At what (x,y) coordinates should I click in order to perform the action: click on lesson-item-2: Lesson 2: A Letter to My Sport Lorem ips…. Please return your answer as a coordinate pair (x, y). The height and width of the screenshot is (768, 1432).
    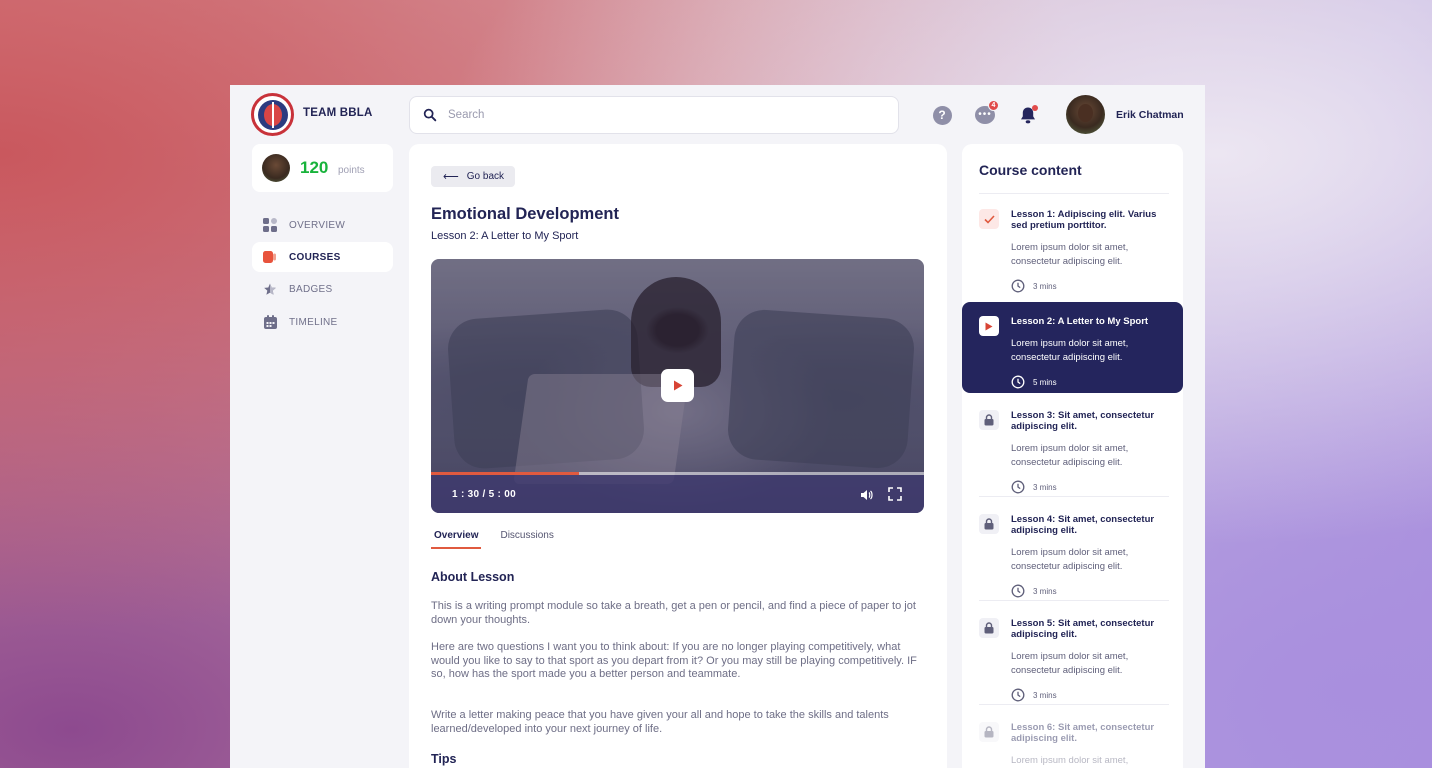
    Looking at the image, I should click on (1072, 347).